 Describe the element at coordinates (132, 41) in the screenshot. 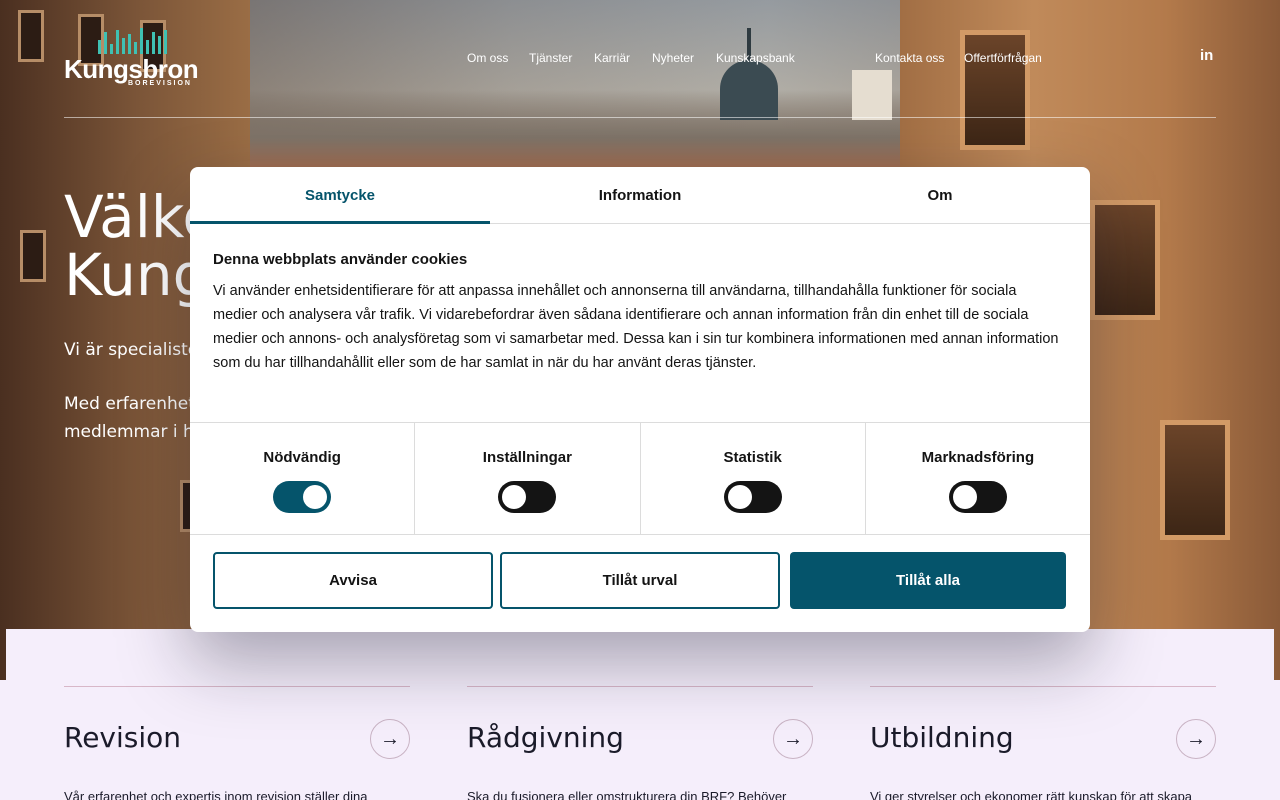

I see `logo-bars-icon` at that location.